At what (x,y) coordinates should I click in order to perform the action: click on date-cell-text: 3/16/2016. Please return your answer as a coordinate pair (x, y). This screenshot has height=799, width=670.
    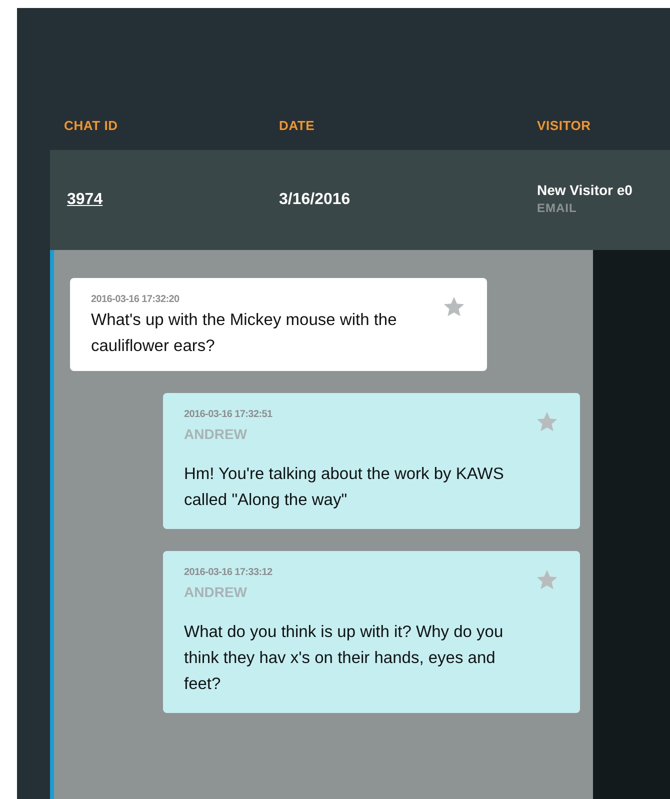
    Looking at the image, I should click on (315, 200).